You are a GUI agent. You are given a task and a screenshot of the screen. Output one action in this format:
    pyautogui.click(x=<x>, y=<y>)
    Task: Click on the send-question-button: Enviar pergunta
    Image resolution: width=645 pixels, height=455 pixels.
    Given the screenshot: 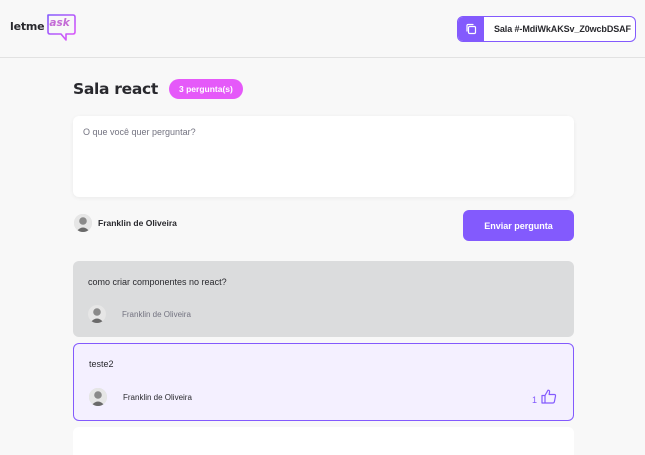 What is the action you would take?
    pyautogui.click(x=518, y=225)
    